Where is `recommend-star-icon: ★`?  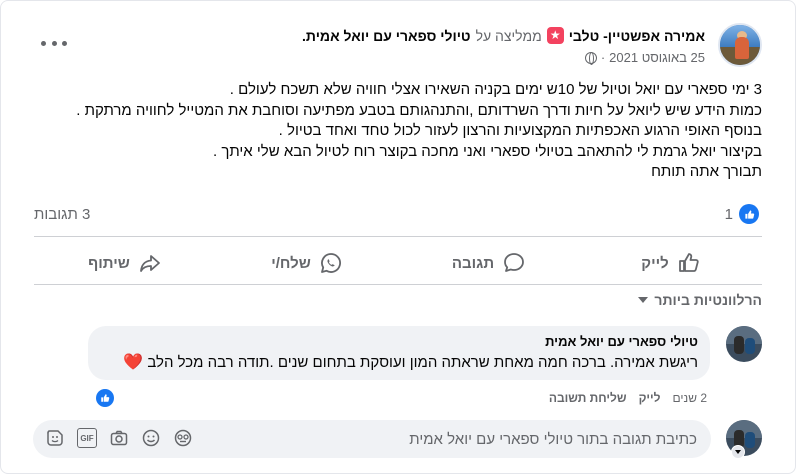
recommend-star-icon: ★ is located at coordinates (555, 35).